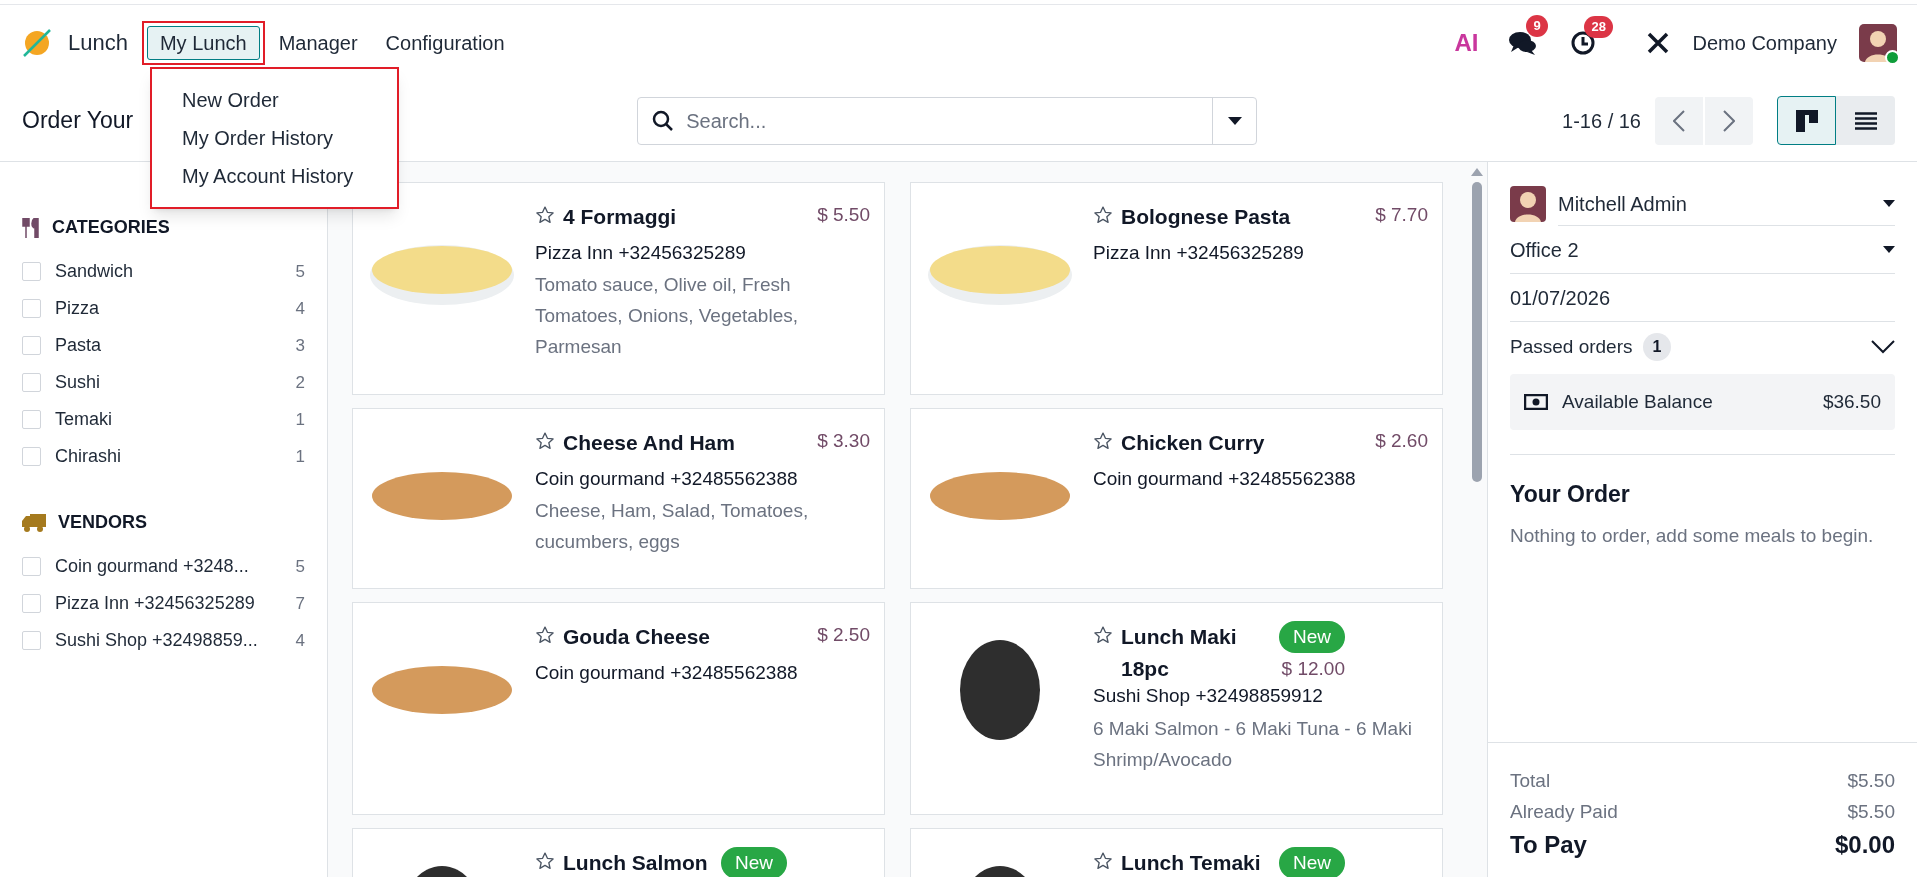  What do you see at coordinates (1208, 696) in the screenshot?
I see `vendor-name: Sushi Shop +32498859912` at bounding box center [1208, 696].